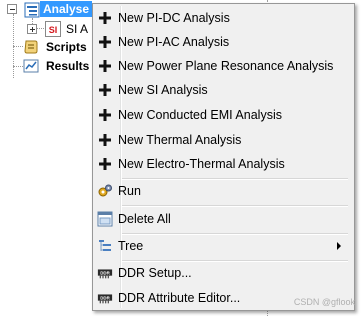 Image resolution: width=361 pixels, height=316 pixels. What do you see at coordinates (163, 90) in the screenshot?
I see `menu-item-label: New SI Analysis` at bounding box center [163, 90].